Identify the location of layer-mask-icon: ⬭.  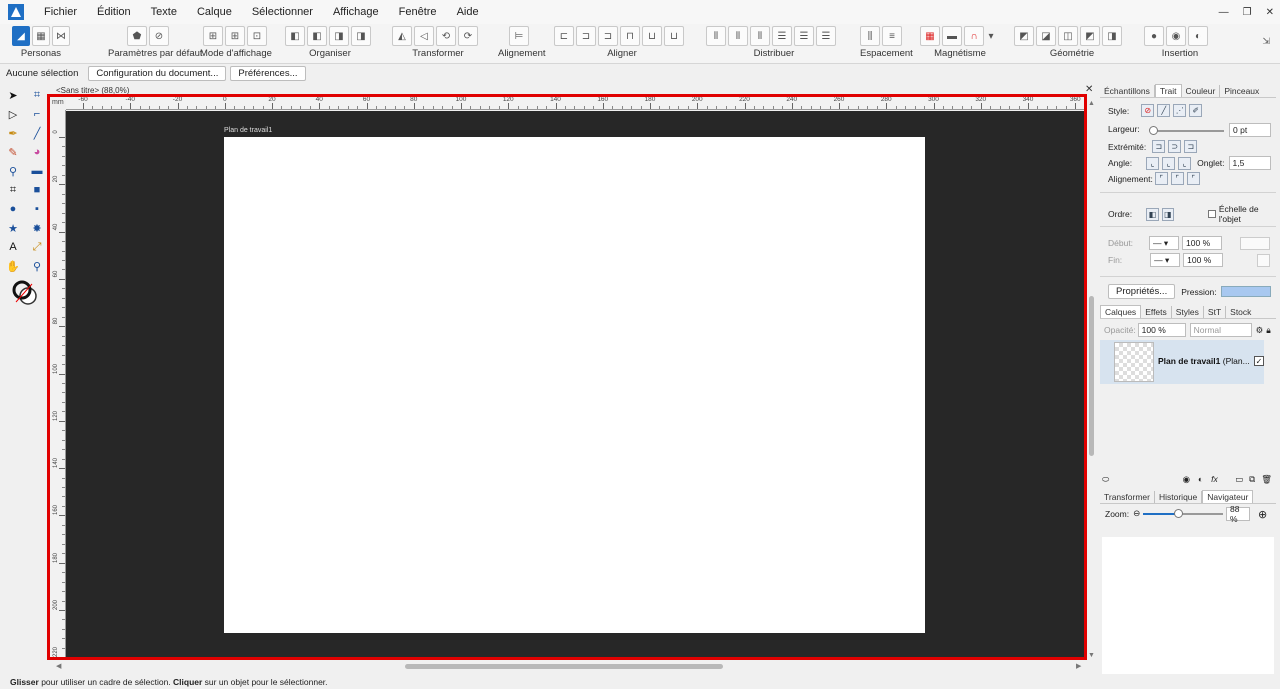
(1105, 479).